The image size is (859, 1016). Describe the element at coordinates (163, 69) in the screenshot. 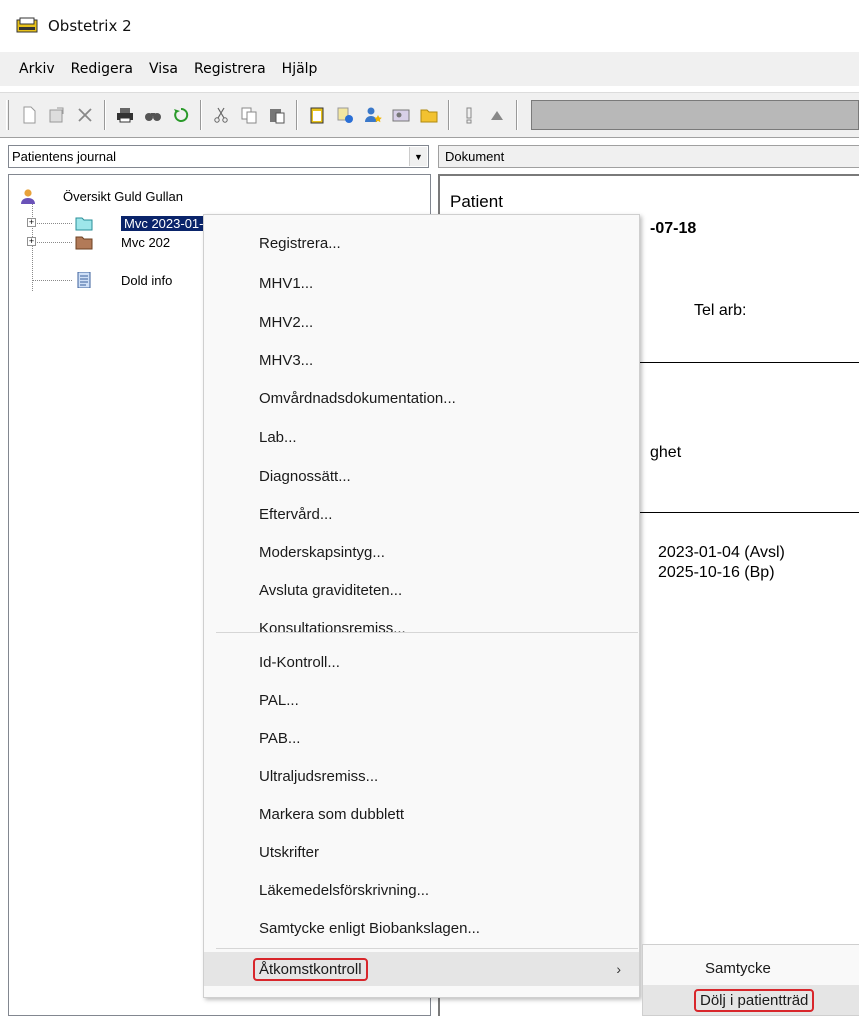

I see `menu-visa: Visa` at that location.